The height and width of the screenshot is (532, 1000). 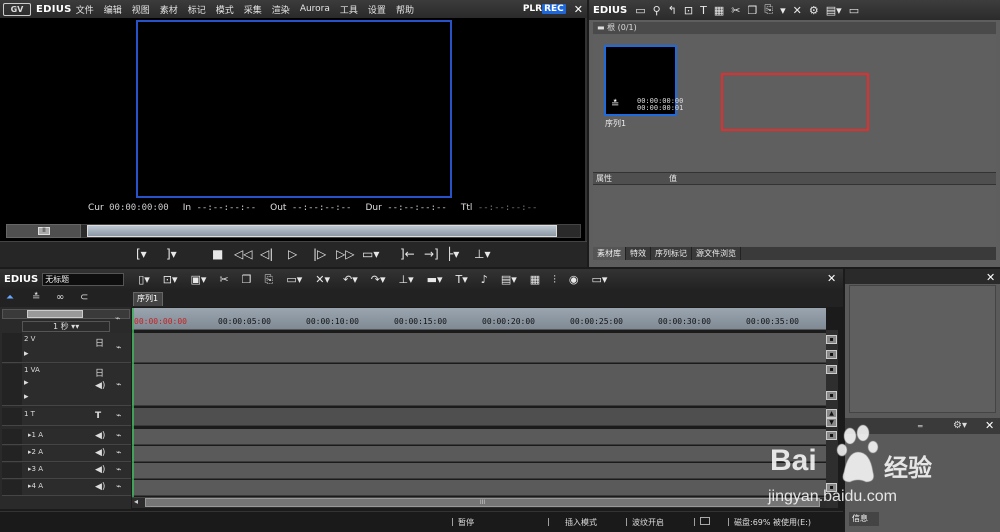 What do you see at coordinates (831, 413) in the screenshot?
I see `scroll-up-icon: ▲` at bounding box center [831, 413].